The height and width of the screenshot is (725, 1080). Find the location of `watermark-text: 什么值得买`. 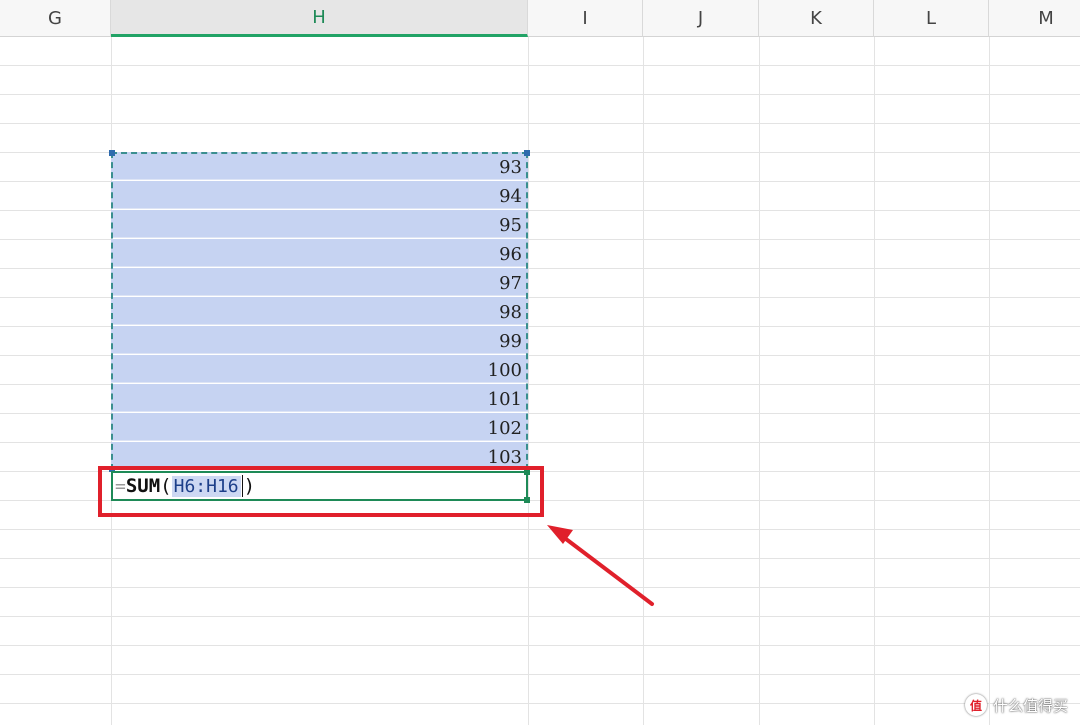

watermark-text: 什么值得买 is located at coordinates (1030, 706).